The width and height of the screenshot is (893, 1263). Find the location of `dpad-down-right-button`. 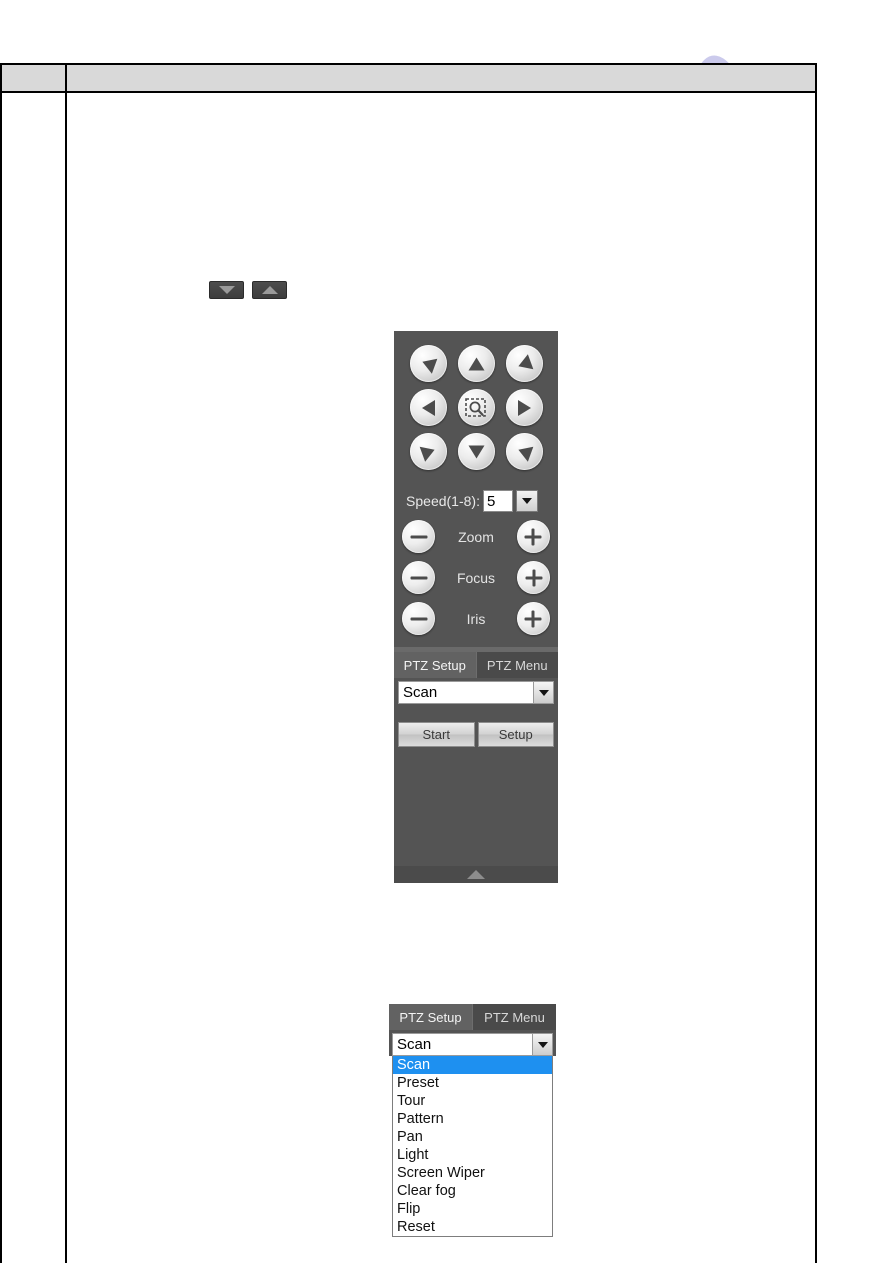

dpad-down-right-button is located at coordinates (524, 451).